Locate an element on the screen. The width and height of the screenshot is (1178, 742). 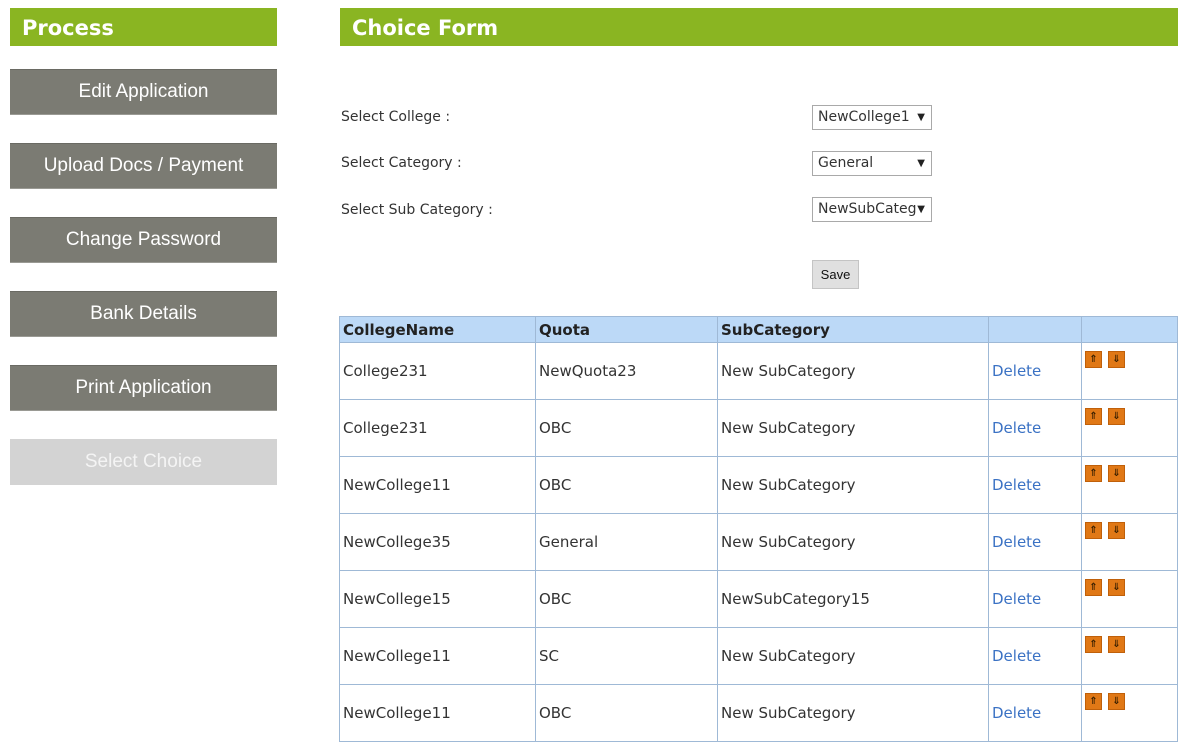
table-header-row: CollegeName Quota SubCategory is located at coordinates (758, 329).